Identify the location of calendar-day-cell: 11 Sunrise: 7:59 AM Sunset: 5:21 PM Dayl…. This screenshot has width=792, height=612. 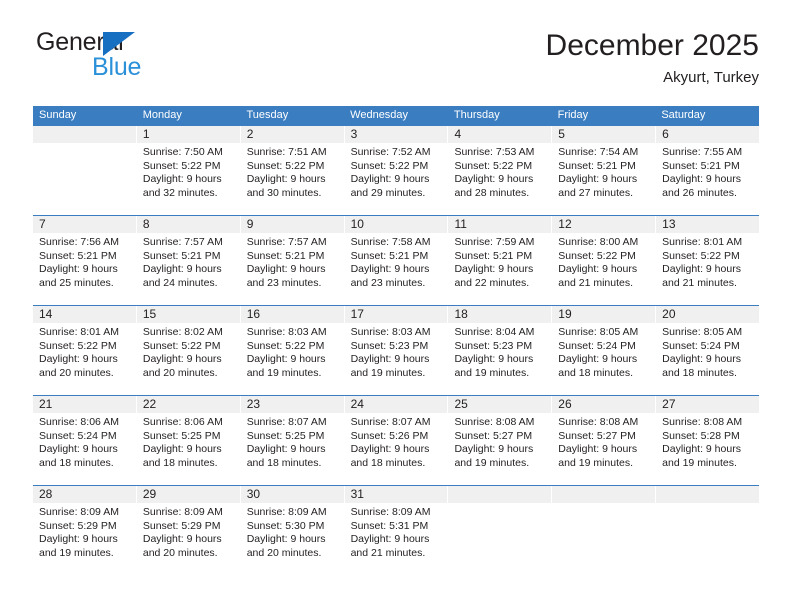
(500, 260).